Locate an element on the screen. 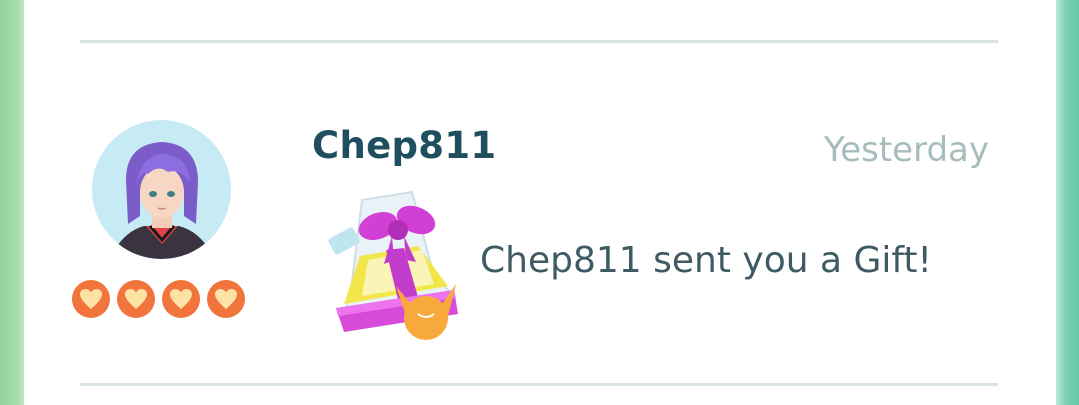 This screenshot has width=1079, height=405. gift-icon is located at coordinates (397, 266).